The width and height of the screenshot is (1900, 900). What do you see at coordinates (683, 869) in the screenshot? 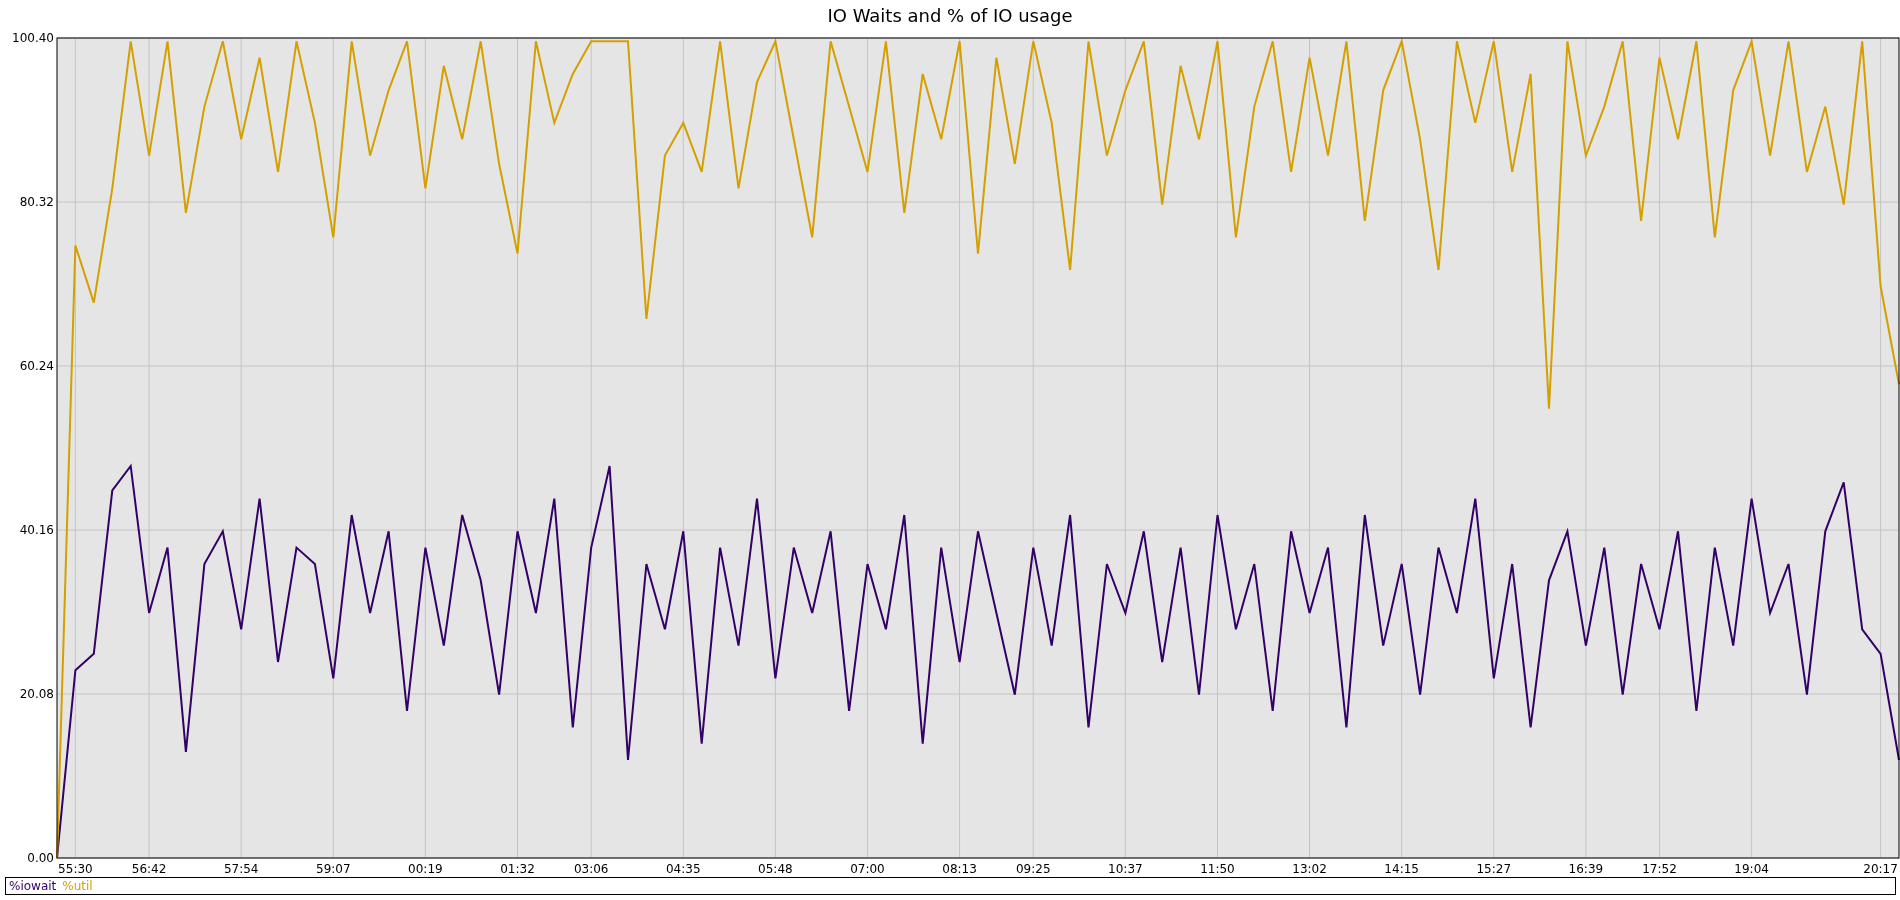
I see `x-tick-label: 04:35` at bounding box center [683, 869].